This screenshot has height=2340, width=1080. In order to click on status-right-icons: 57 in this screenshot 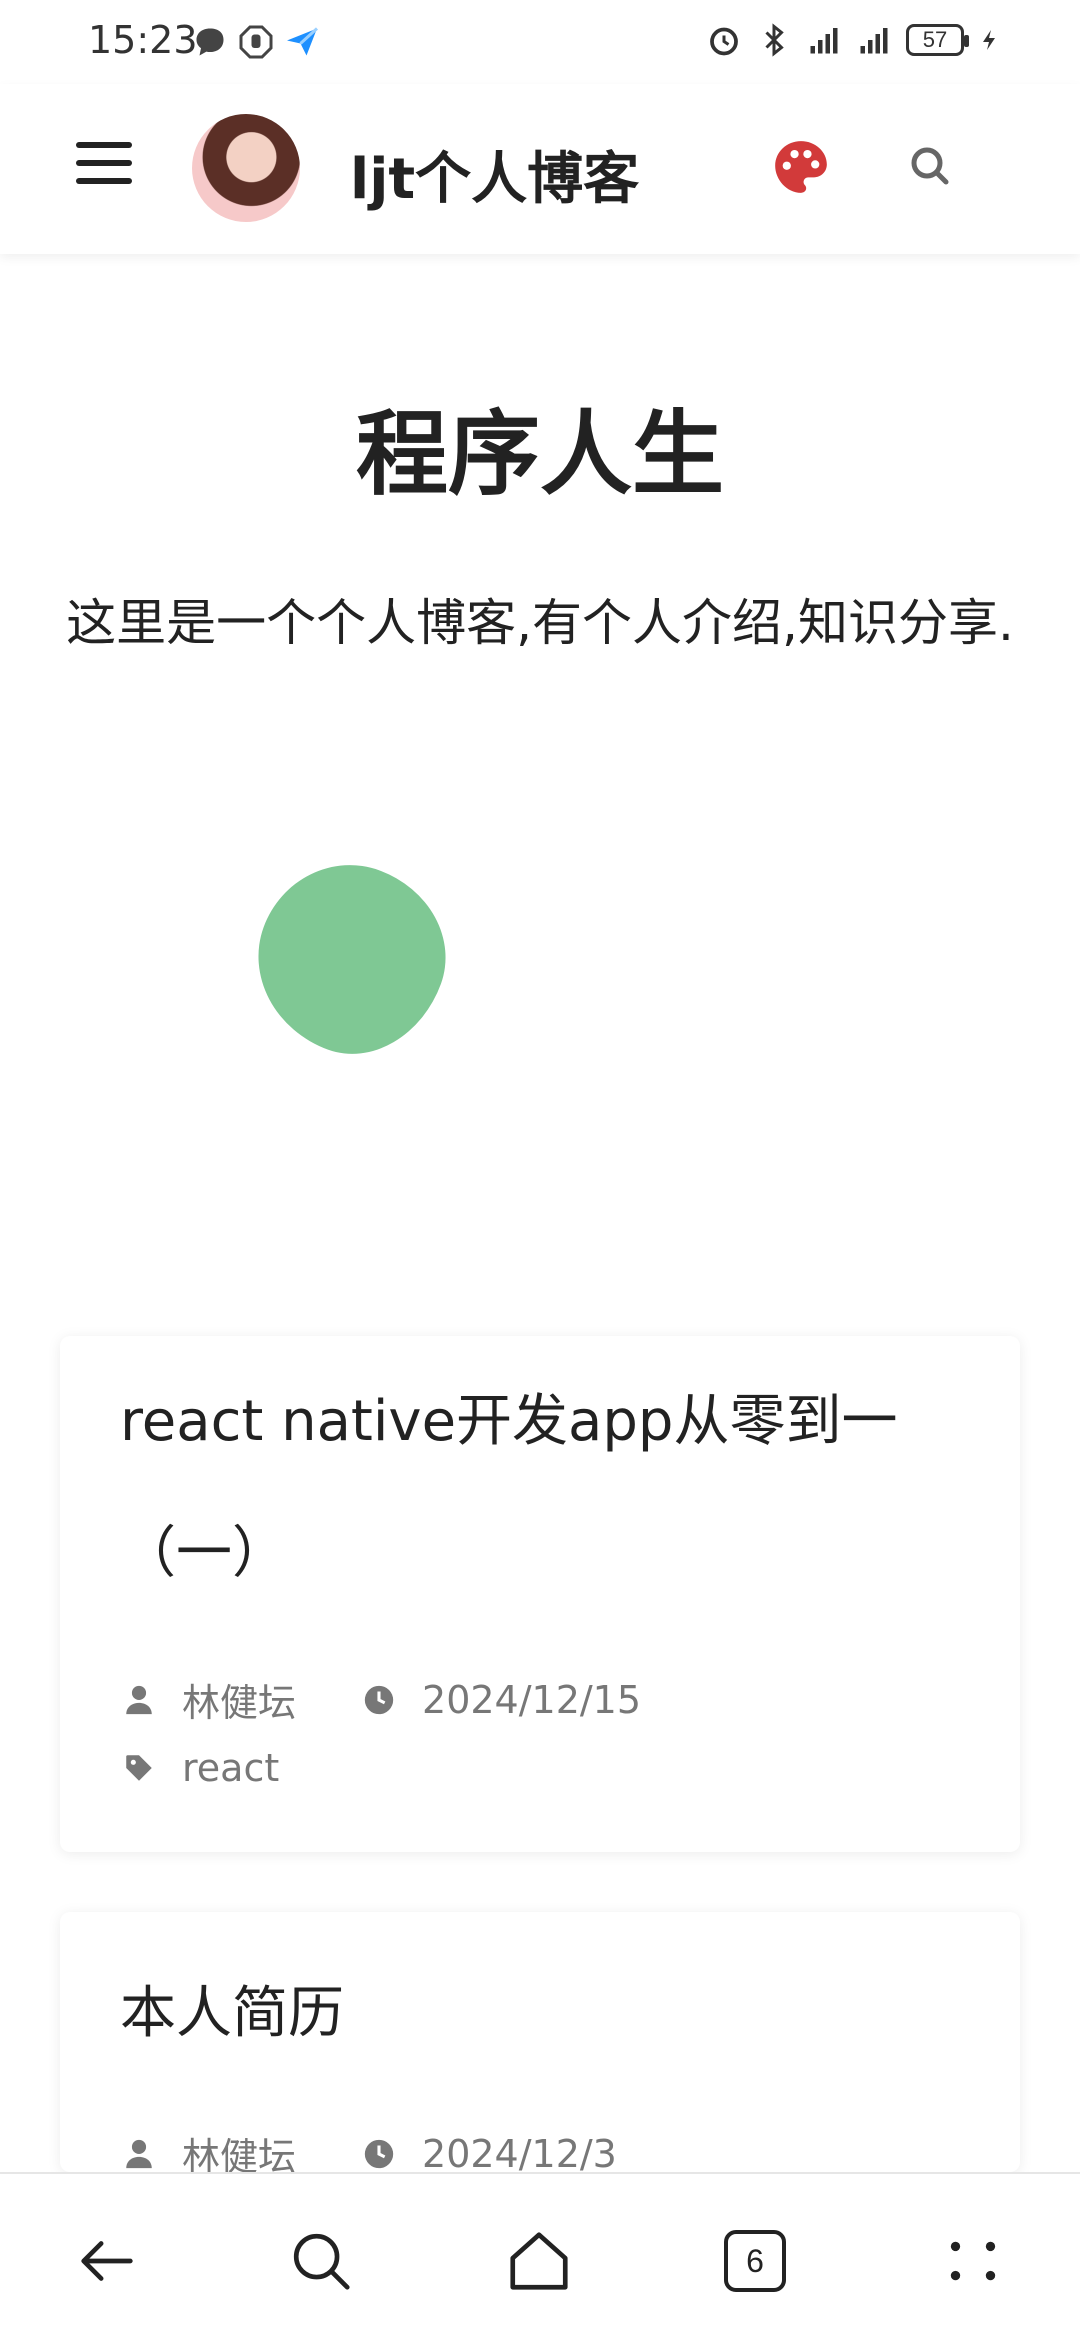, I will do `click(854, 40)`.